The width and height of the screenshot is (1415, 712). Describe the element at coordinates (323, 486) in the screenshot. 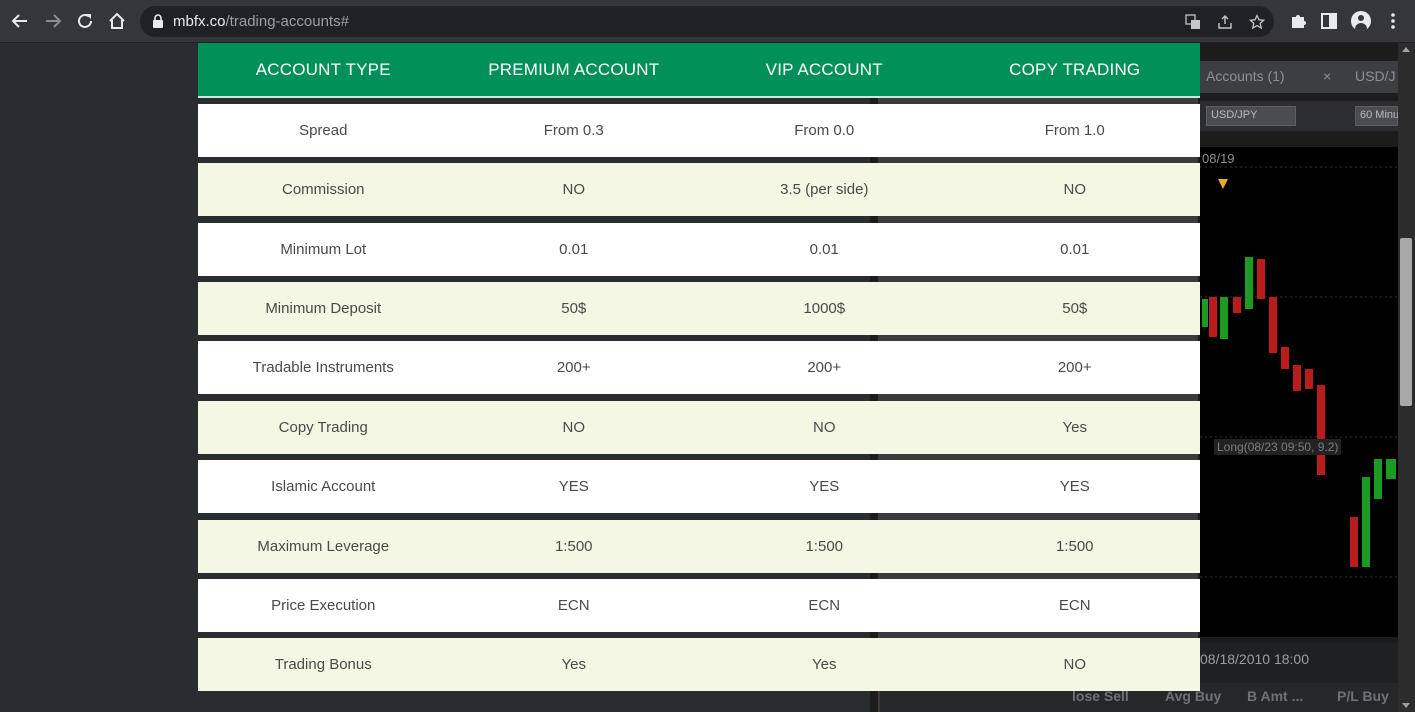

I see `table-cell: Islamic Account` at that location.